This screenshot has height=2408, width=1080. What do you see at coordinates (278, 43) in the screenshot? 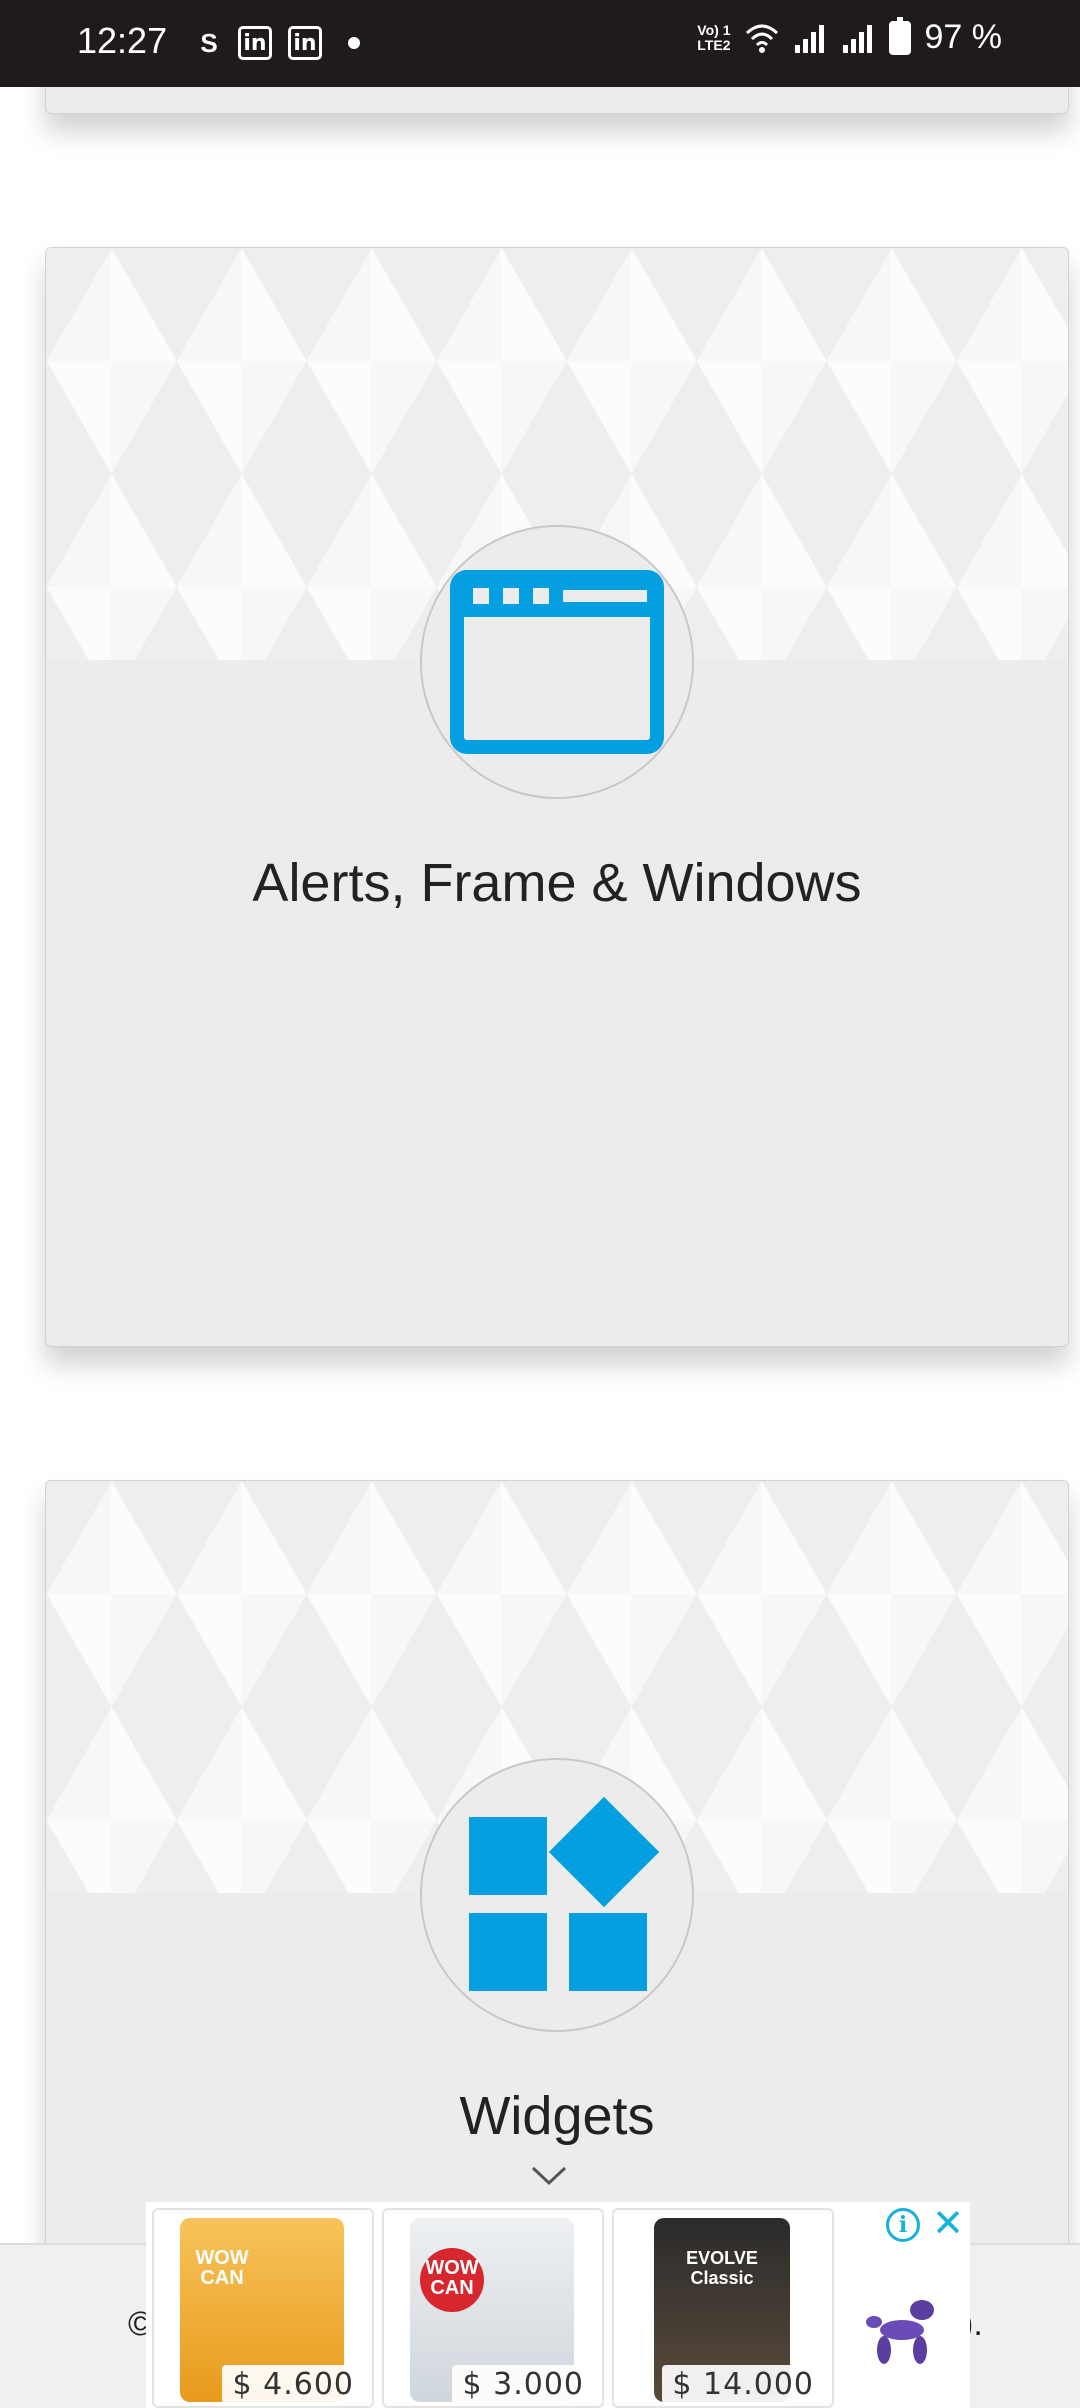
I see `notification-icons: S in in` at bounding box center [278, 43].